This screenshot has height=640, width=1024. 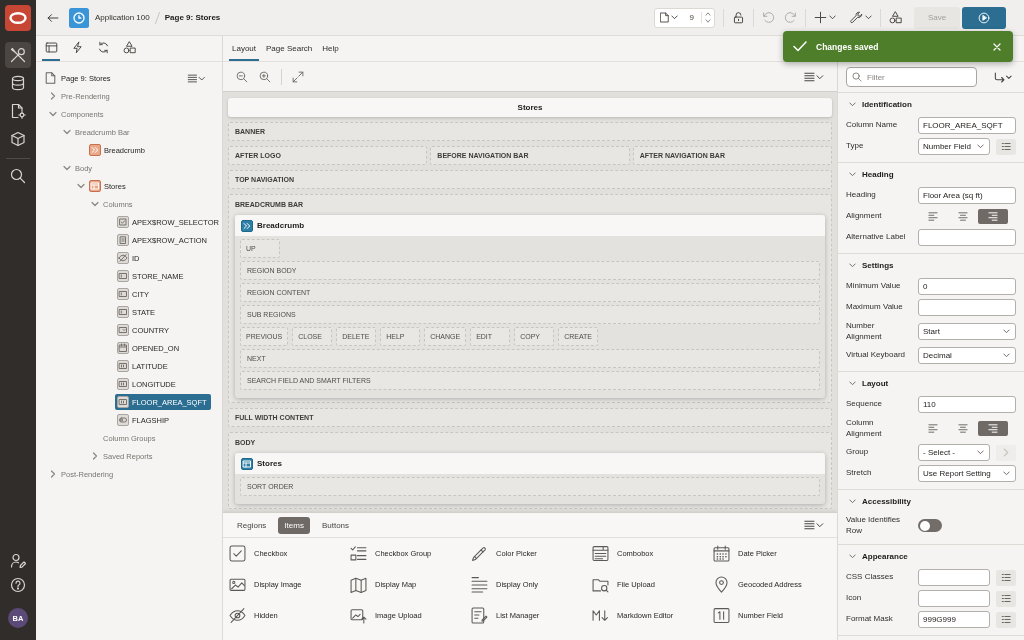 What do you see at coordinates (18, 18) in the screenshot?
I see `logo-icon` at bounding box center [18, 18].